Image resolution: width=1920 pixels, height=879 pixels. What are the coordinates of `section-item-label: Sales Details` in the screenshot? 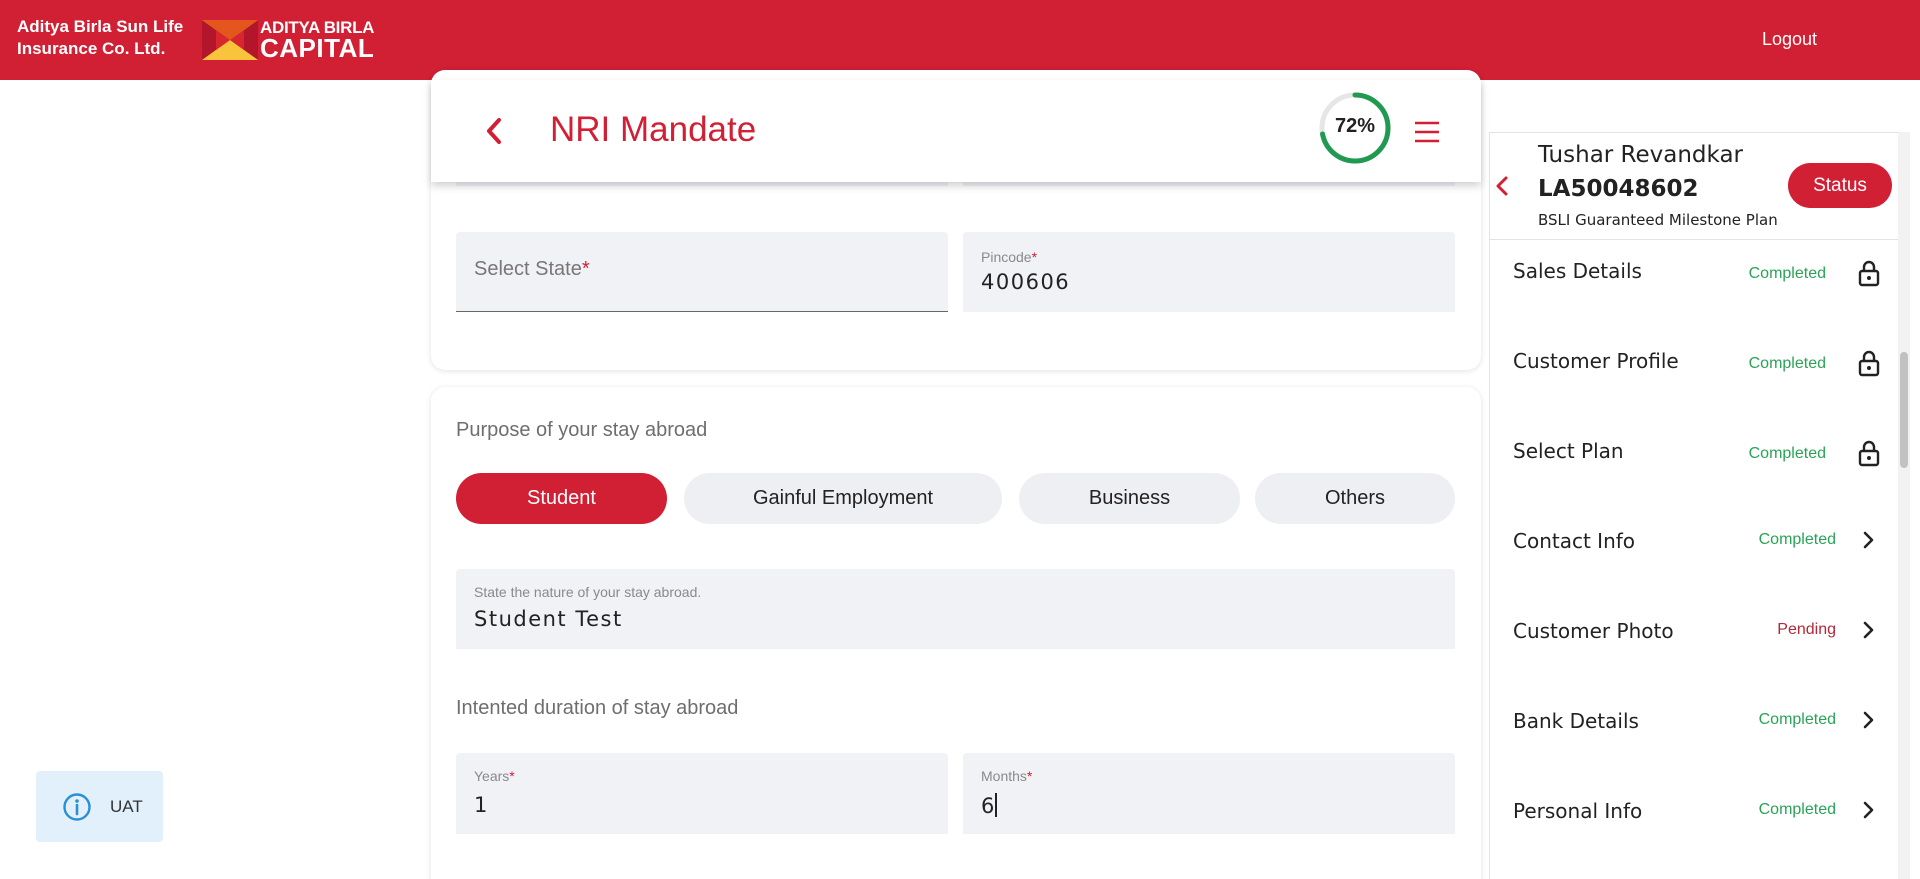 It's located at (1577, 271).